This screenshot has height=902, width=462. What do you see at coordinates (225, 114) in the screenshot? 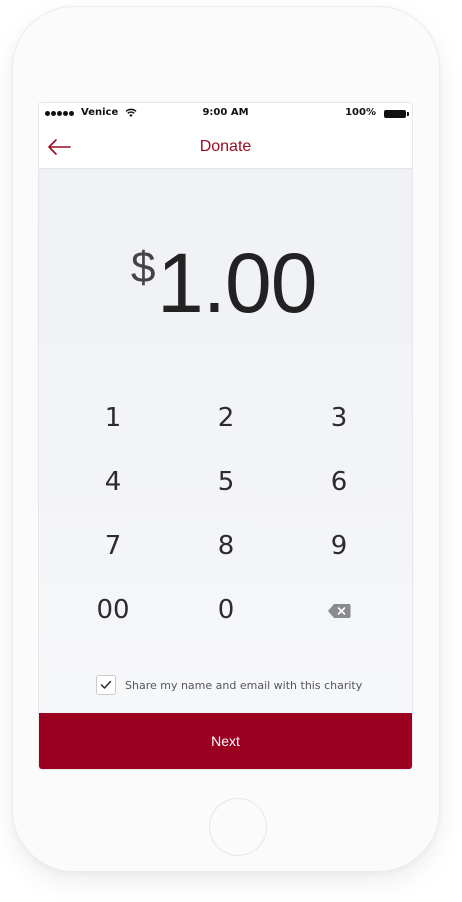
I see `status-bar: Venice 9:00 AM 100%` at bounding box center [225, 114].